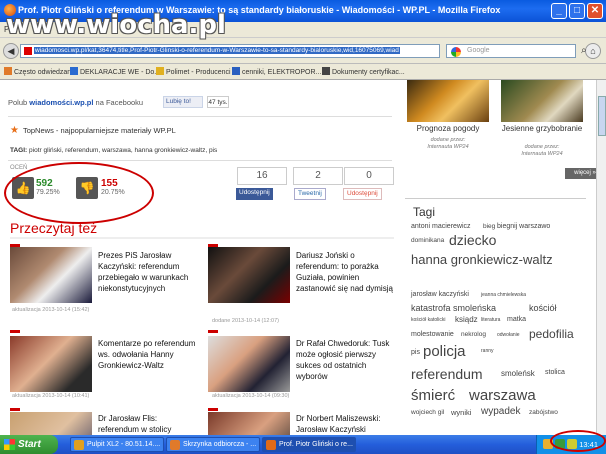 This screenshot has width=606, height=454. Describe the element at coordinates (39, 71) in the screenshot. I see `bookmark-item: Często odwiedzane` at that location.